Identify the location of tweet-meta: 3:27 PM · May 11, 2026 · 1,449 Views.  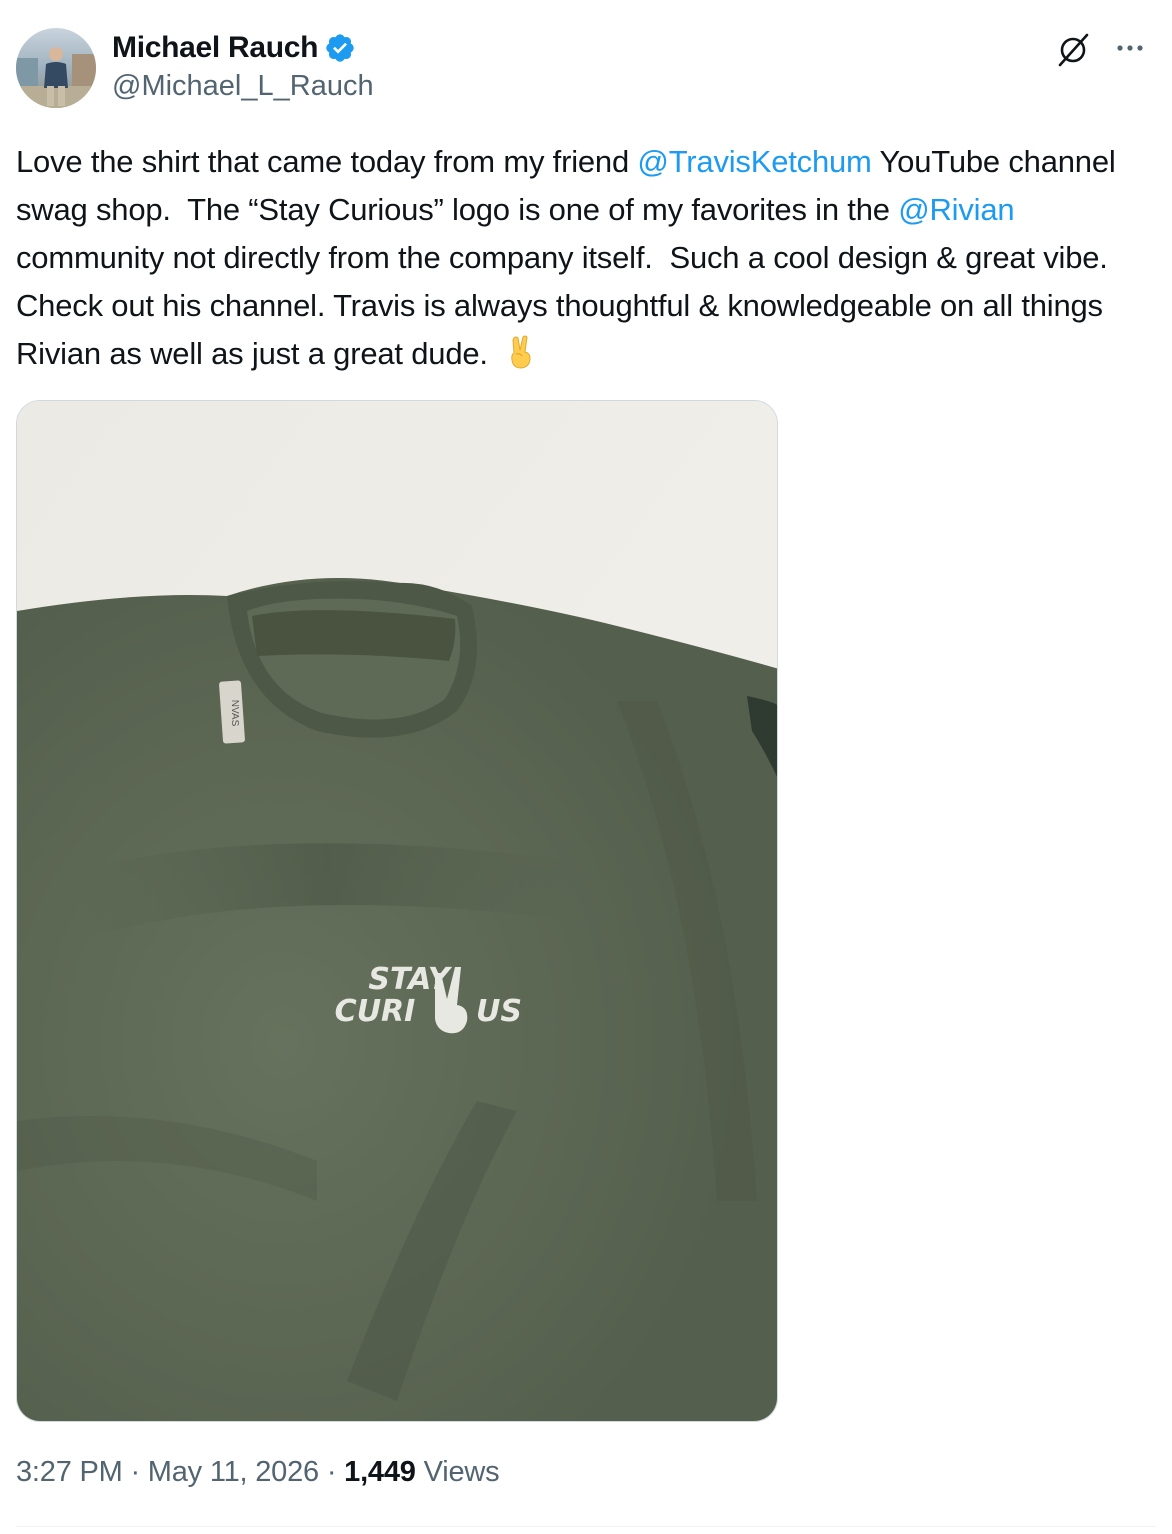
(258, 1472).